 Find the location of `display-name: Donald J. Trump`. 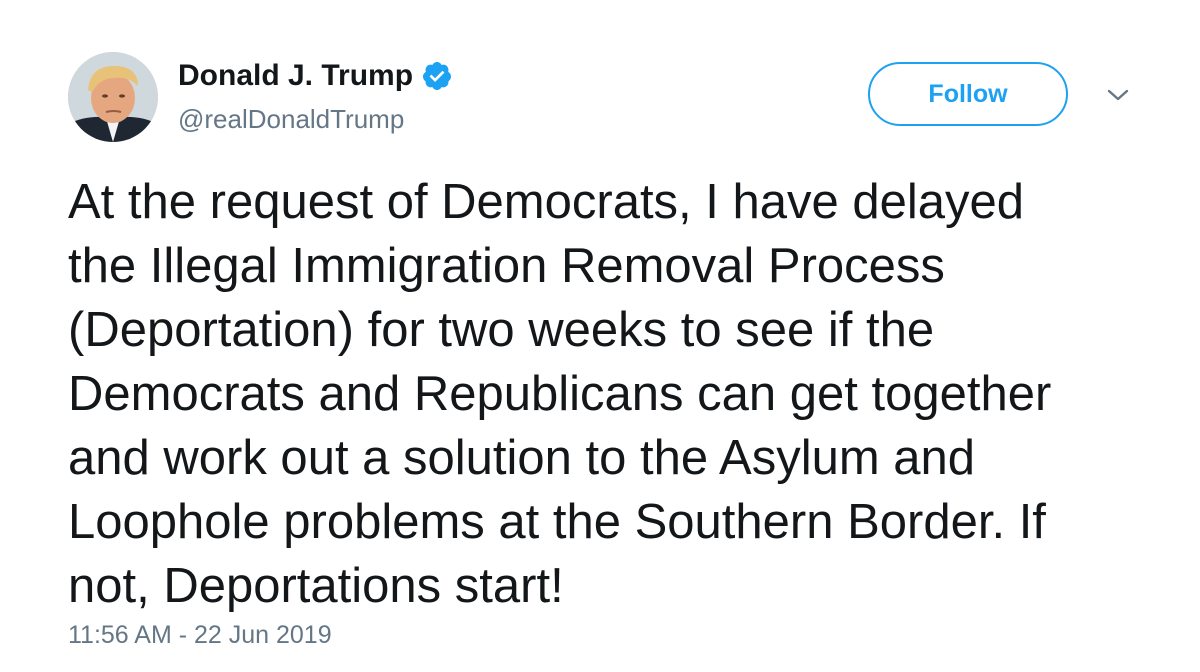

display-name: Donald J. Trump is located at coordinates (295, 76).